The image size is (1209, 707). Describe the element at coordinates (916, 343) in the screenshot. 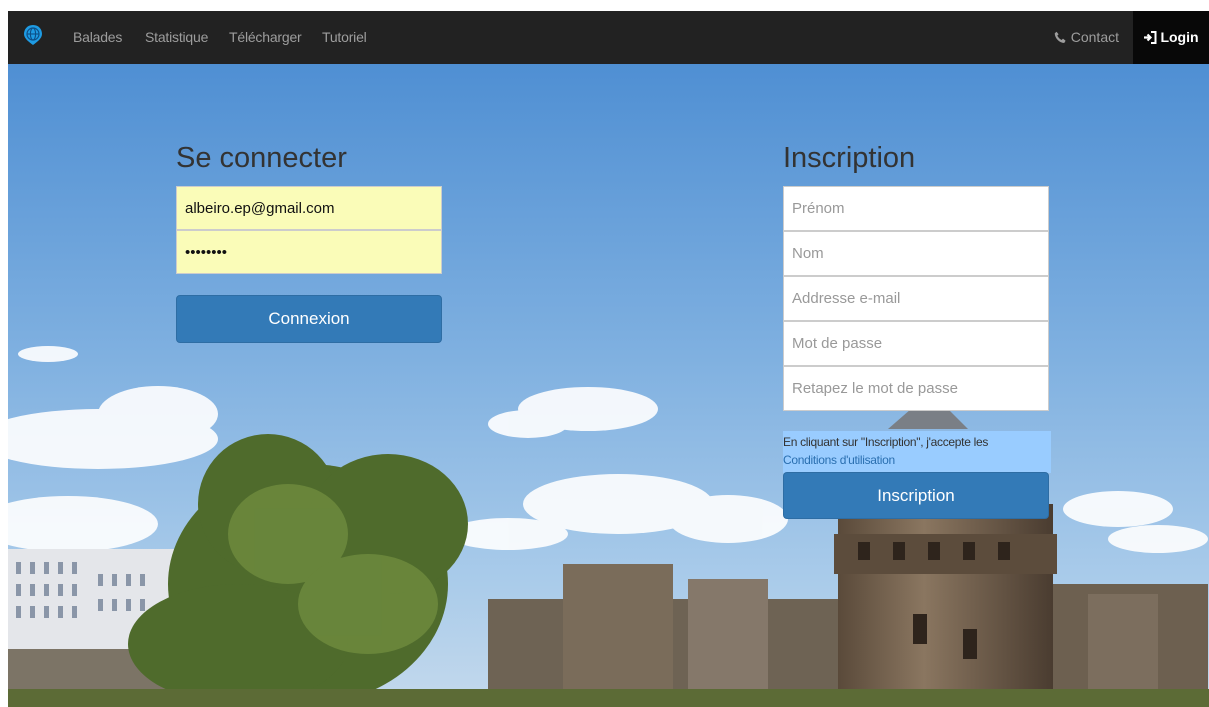

I see `signup-password-field` at that location.